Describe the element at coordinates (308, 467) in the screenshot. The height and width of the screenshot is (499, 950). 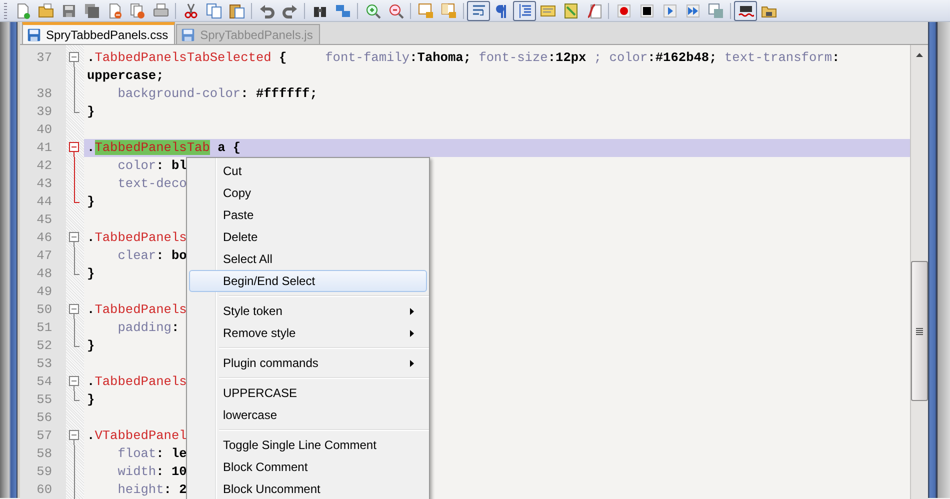
I see `menu-item: Block Comment` at that location.